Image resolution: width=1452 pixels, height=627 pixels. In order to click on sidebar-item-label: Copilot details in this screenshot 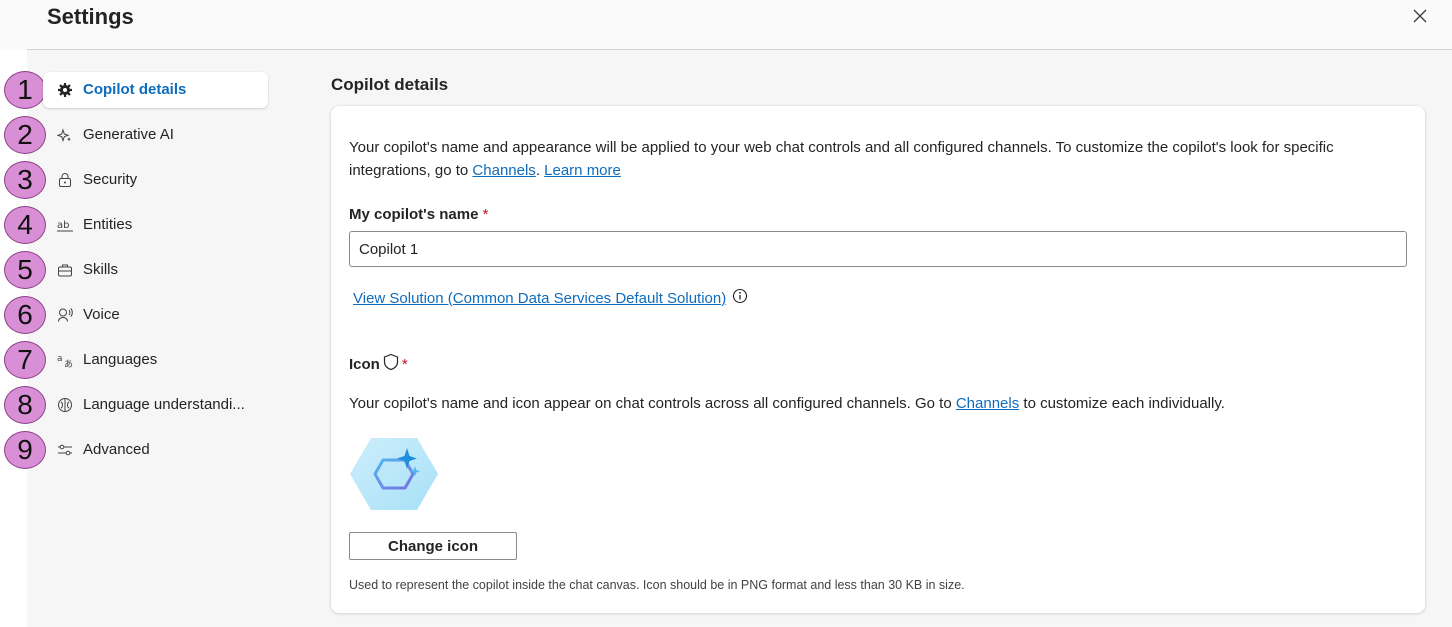, I will do `click(135, 89)`.